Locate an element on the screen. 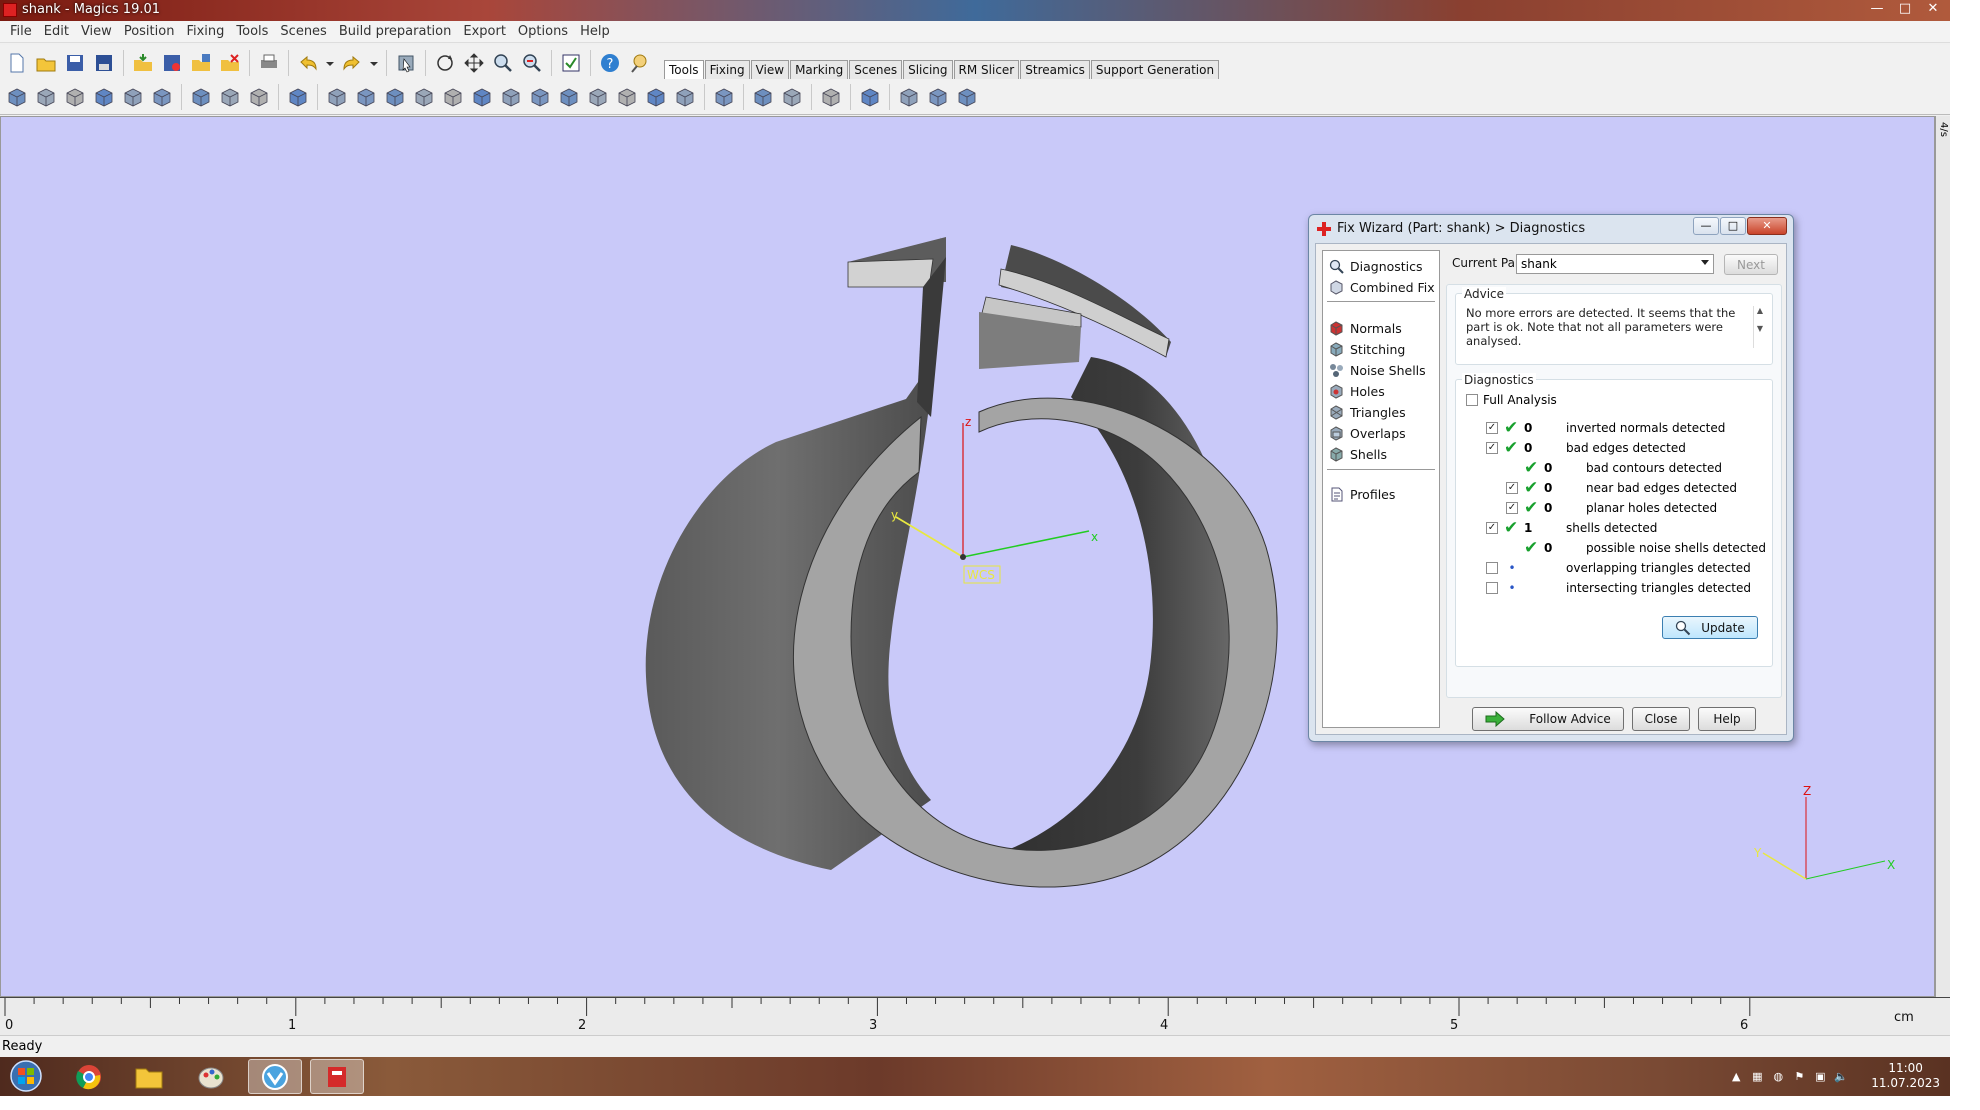 This screenshot has width=1980, height=1110. menu-build-preparation: Build preparation is located at coordinates (395, 31).